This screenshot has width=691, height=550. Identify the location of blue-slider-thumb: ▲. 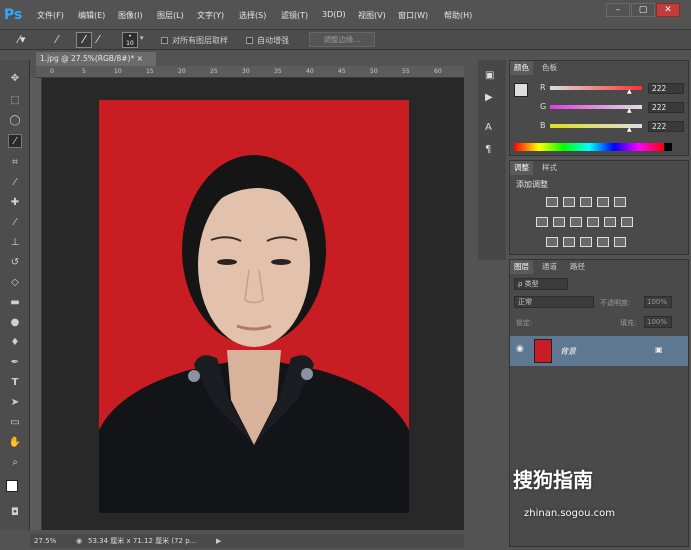
(629, 129).